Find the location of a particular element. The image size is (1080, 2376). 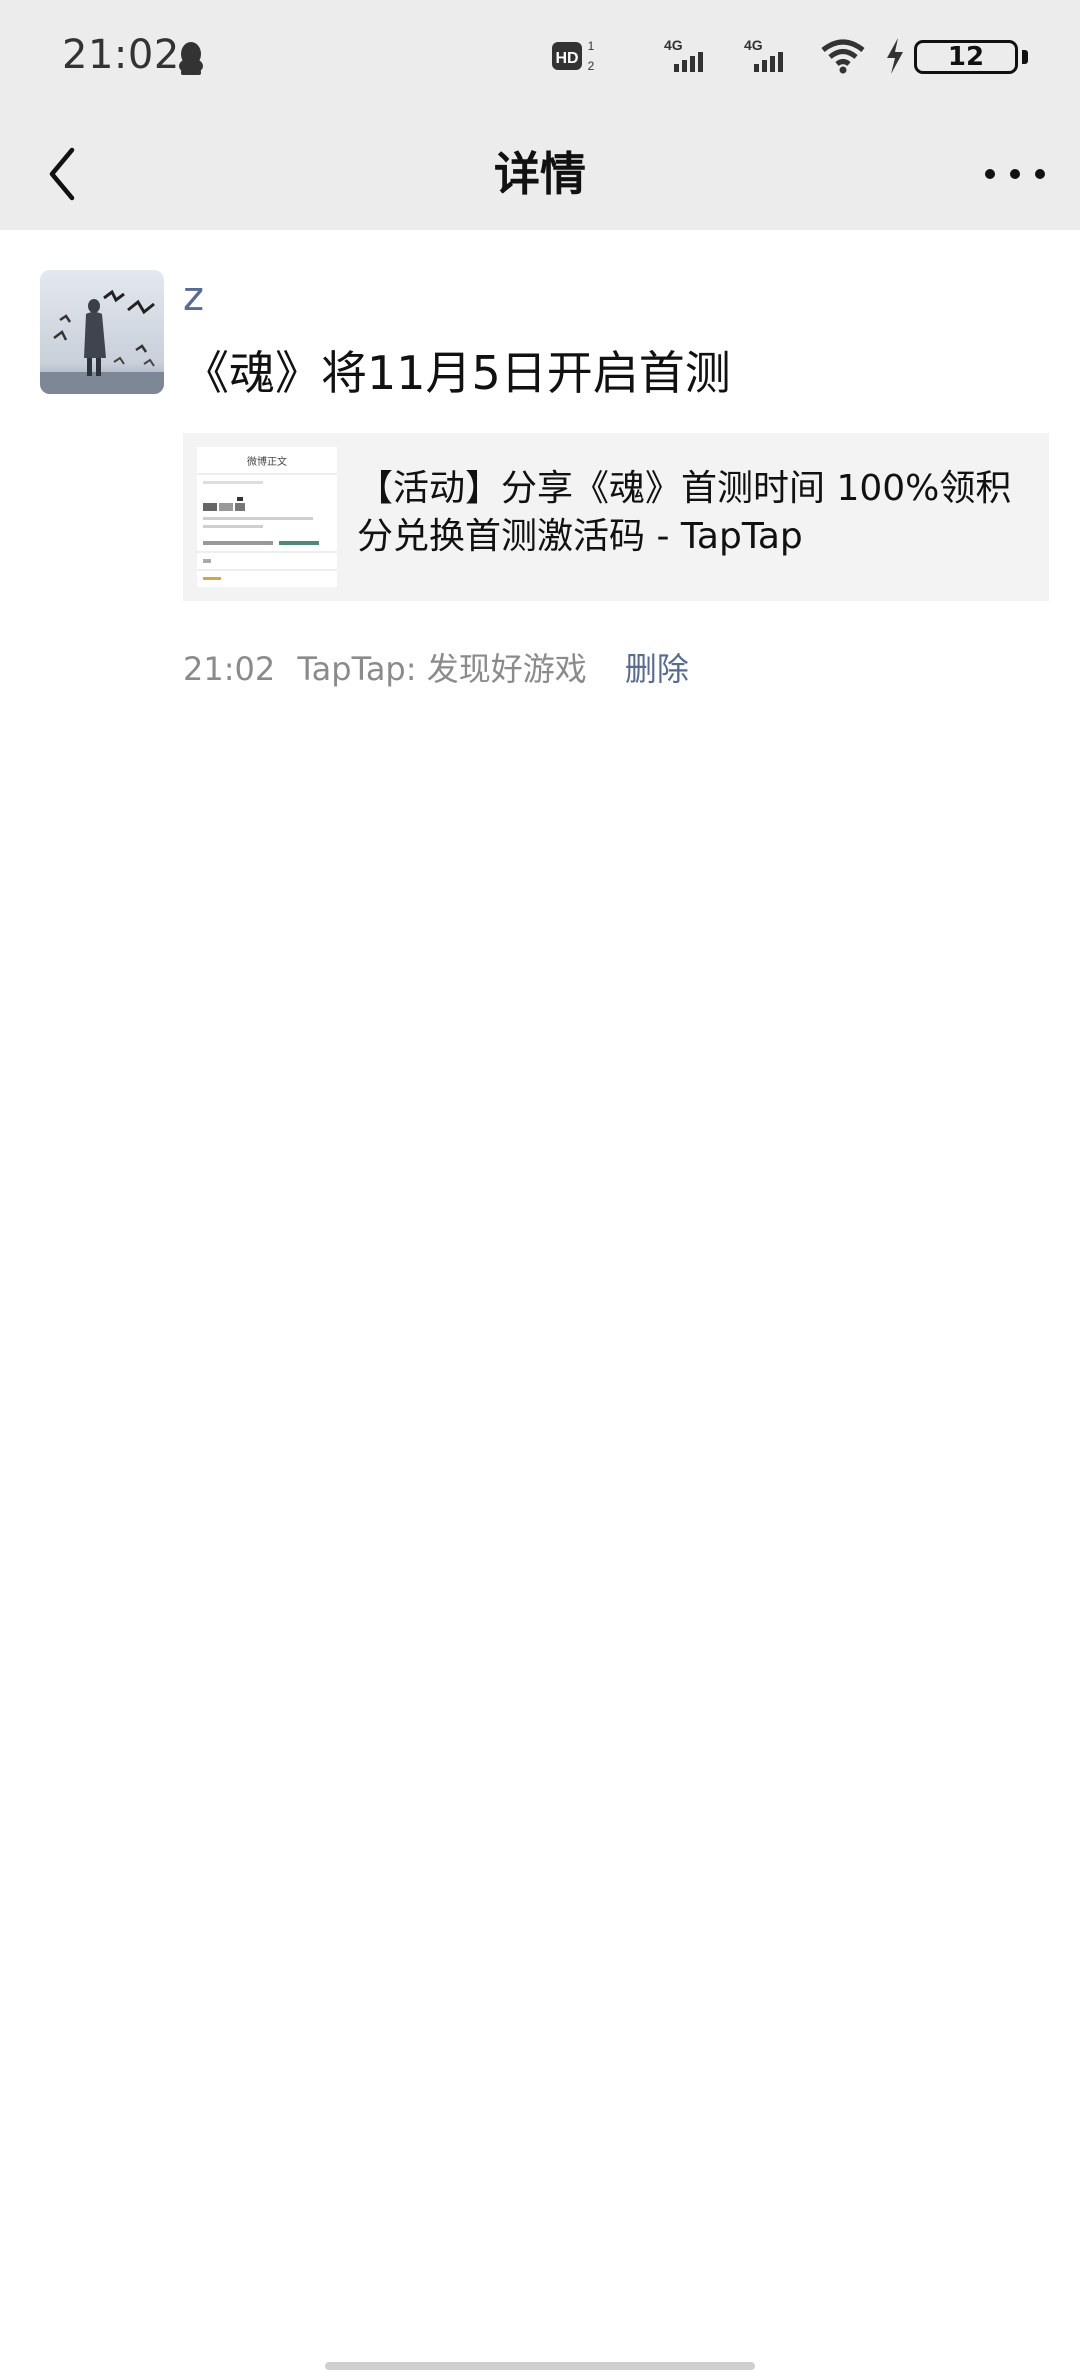

status-time: 21:02 is located at coordinates (121, 55).